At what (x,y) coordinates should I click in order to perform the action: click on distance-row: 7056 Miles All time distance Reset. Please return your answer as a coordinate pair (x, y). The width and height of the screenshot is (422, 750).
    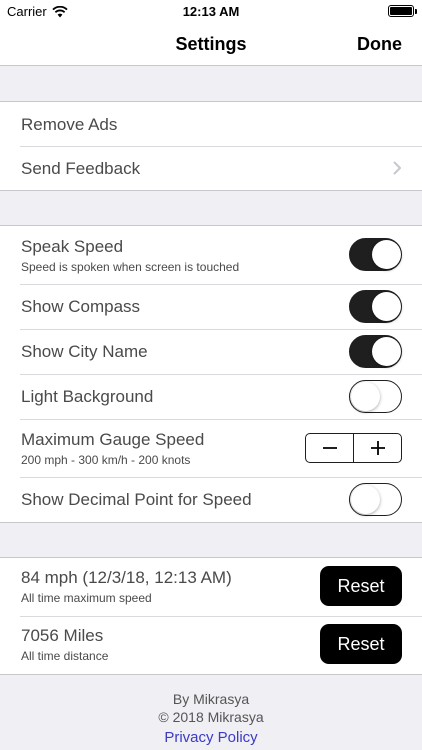
    Looking at the image, I should click on (211, 645).